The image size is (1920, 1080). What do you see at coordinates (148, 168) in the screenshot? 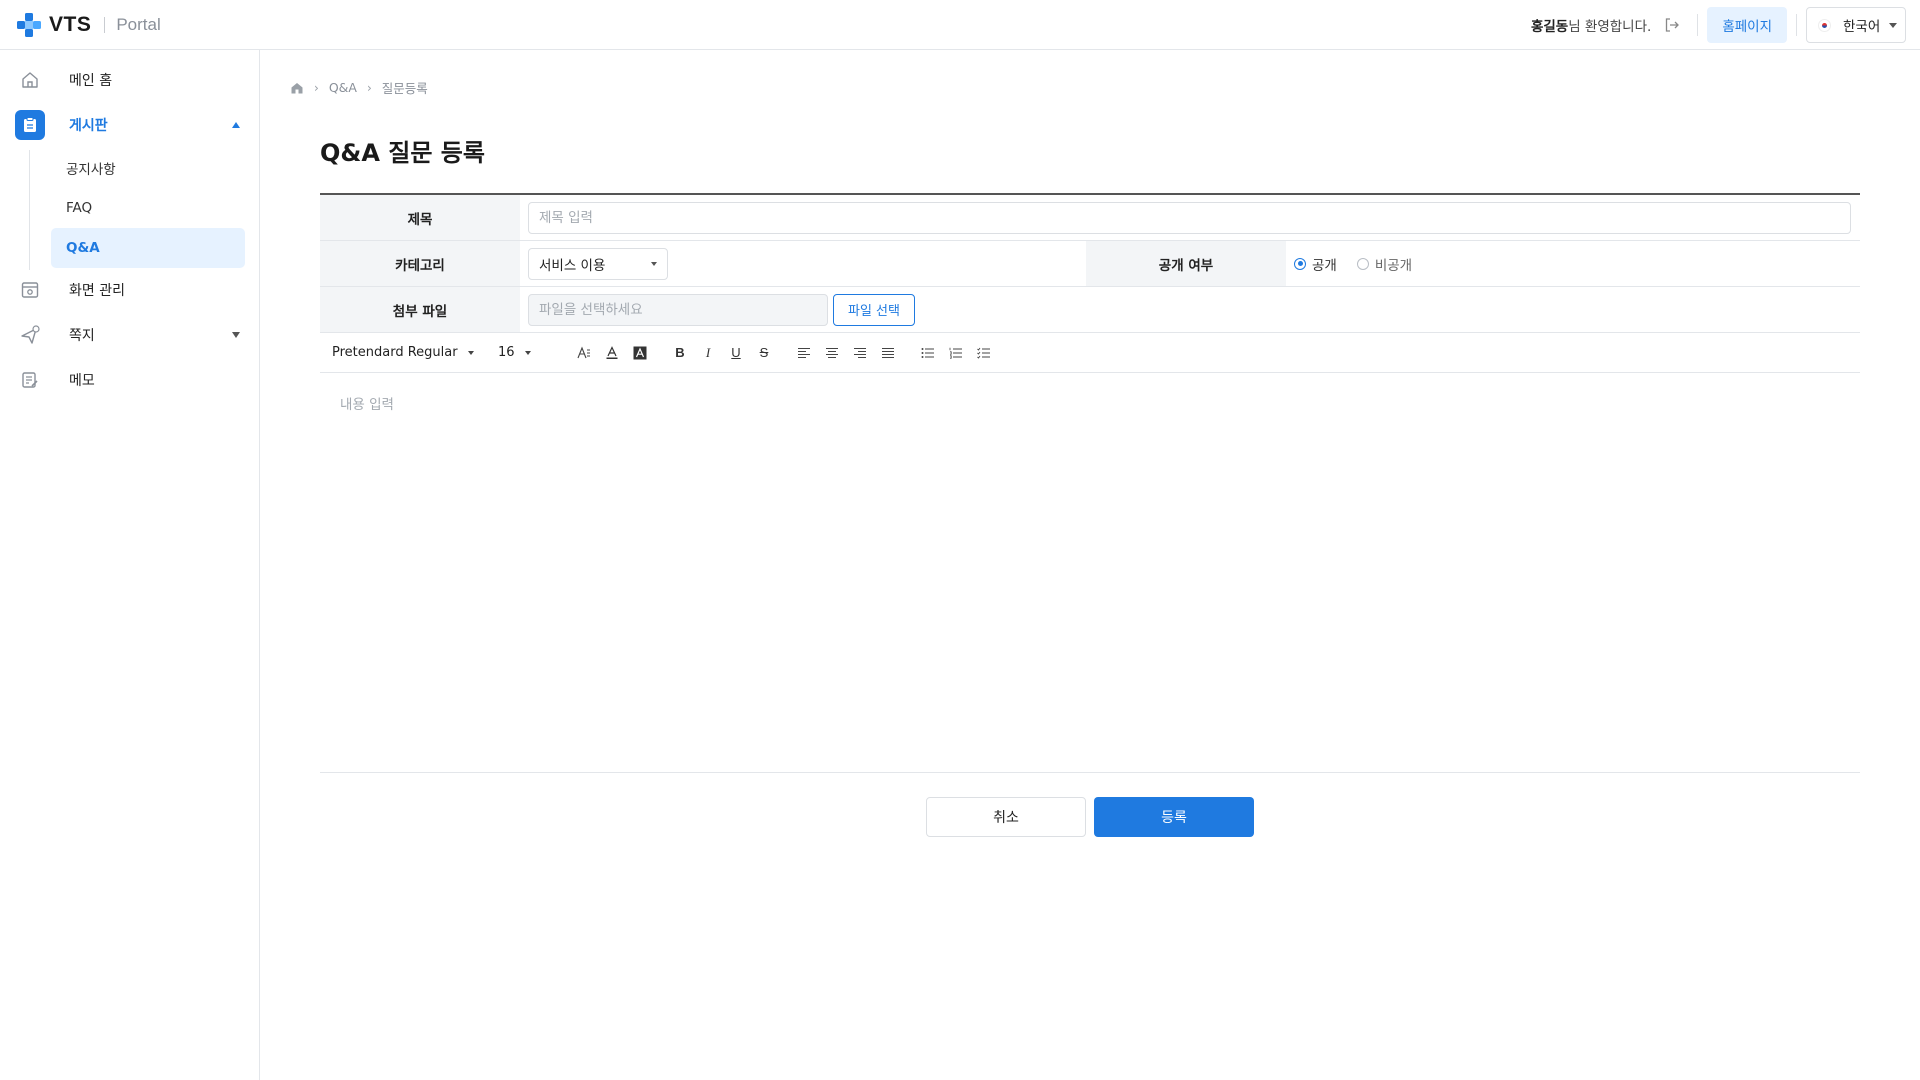
I see `sidebar-subitem-notice: 공지사항` at bounding box center [148, 168].